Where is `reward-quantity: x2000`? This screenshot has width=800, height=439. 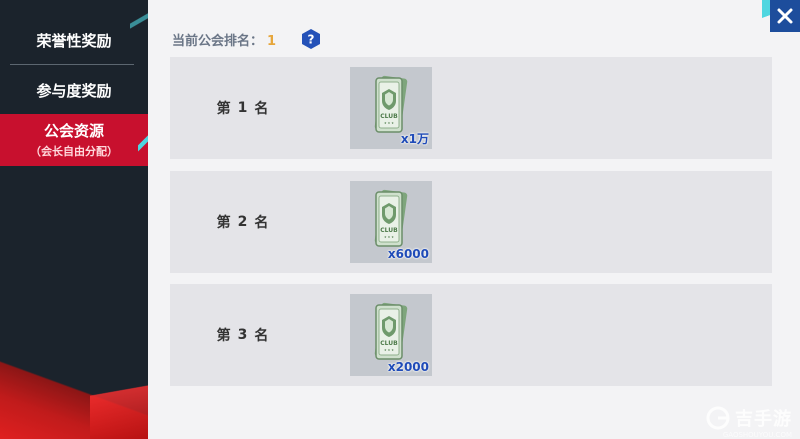
reward-quantity: x2000 is located at coordinates (408, 367).